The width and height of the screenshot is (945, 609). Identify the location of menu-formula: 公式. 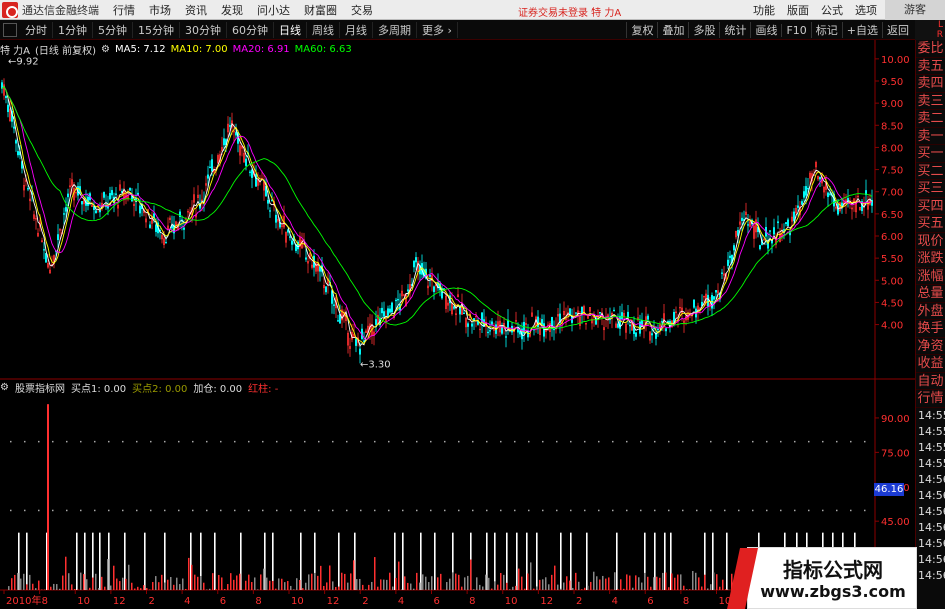
(832, 10).